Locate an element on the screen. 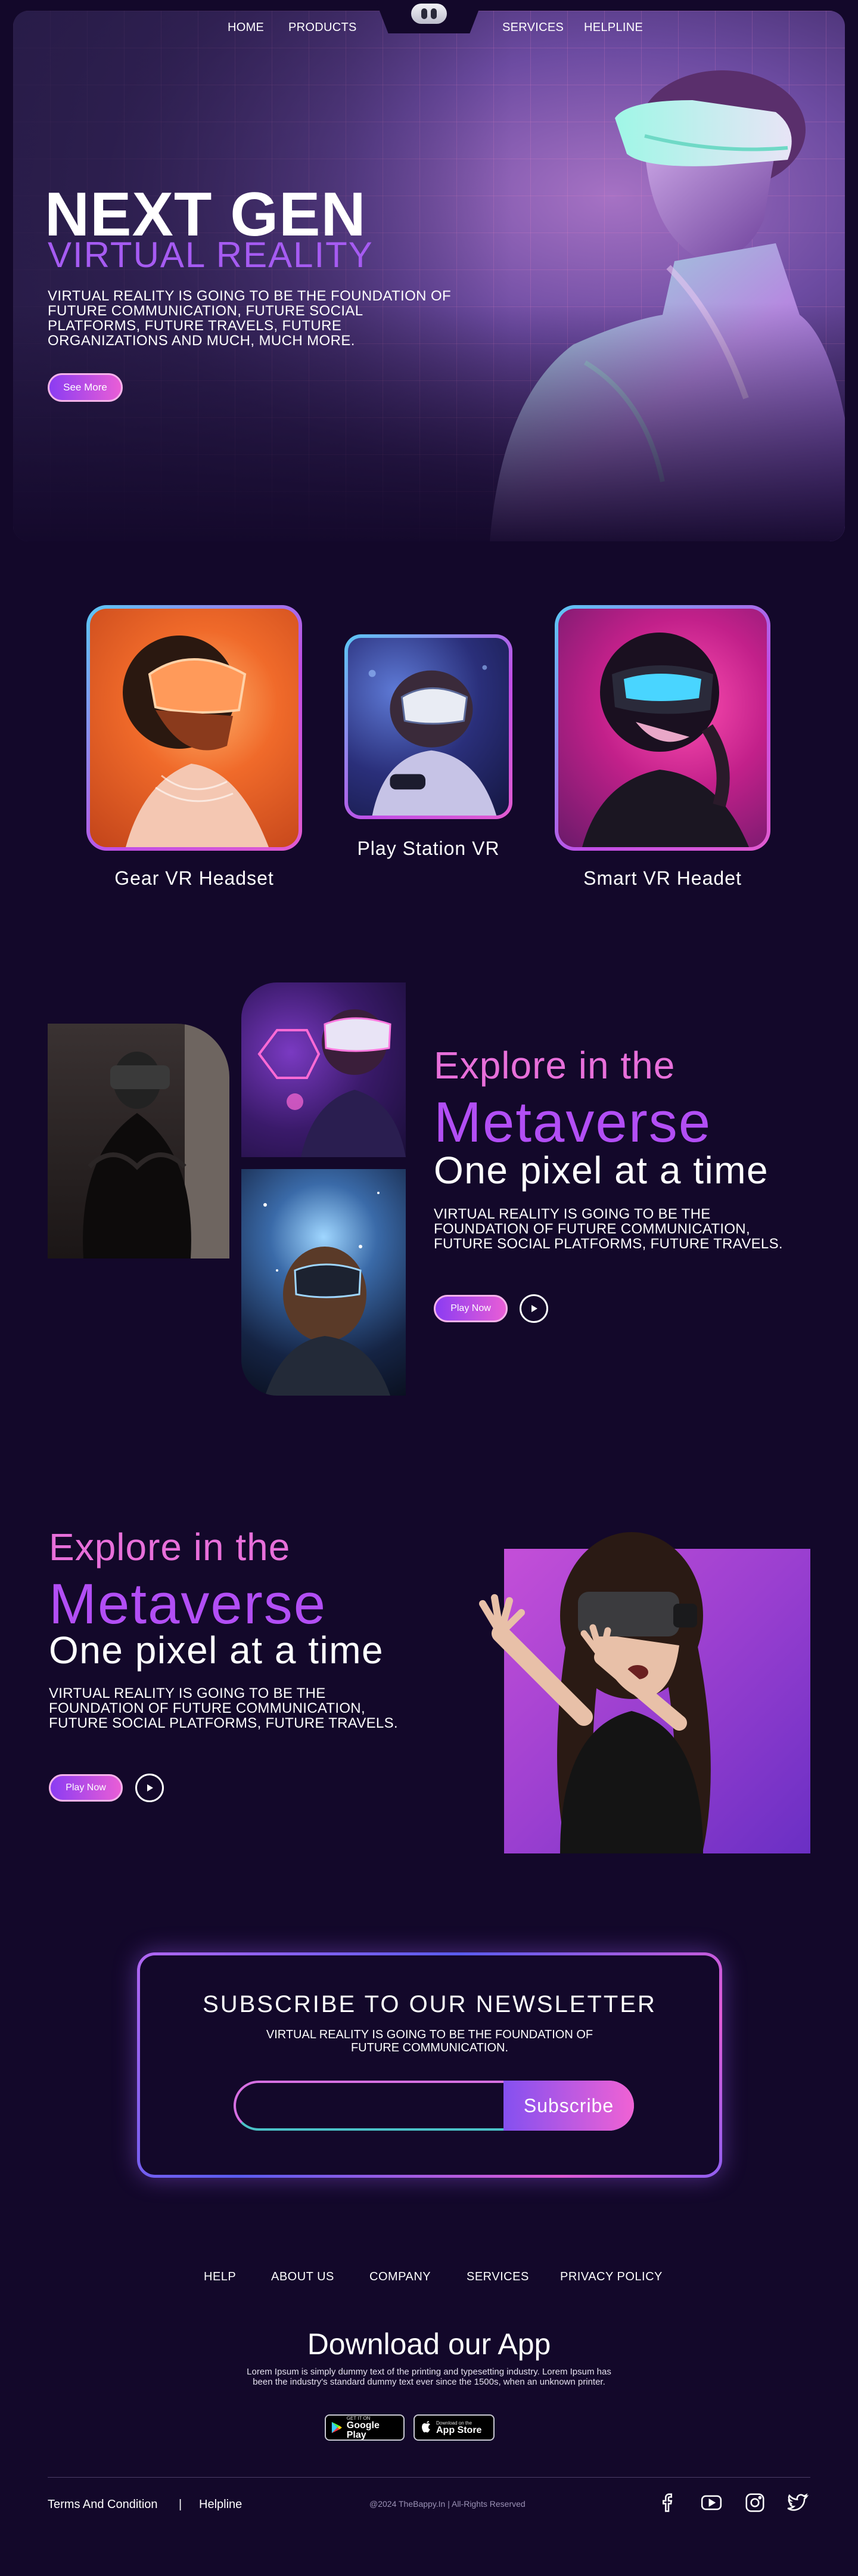  product-card-smart is located at coordinates (663, 728).